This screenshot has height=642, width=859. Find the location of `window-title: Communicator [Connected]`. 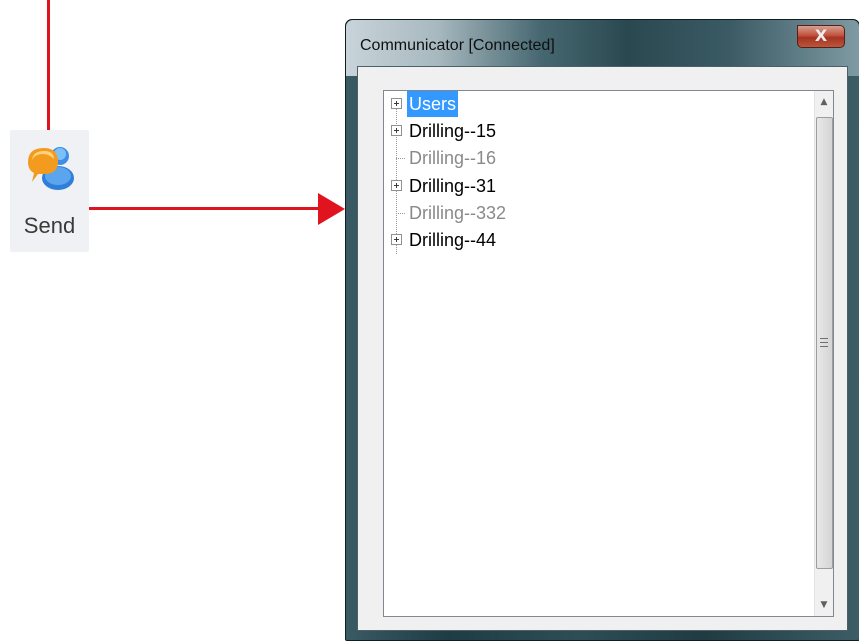

window-title: Communicator [Connected] is located at coordinates (457, 45).